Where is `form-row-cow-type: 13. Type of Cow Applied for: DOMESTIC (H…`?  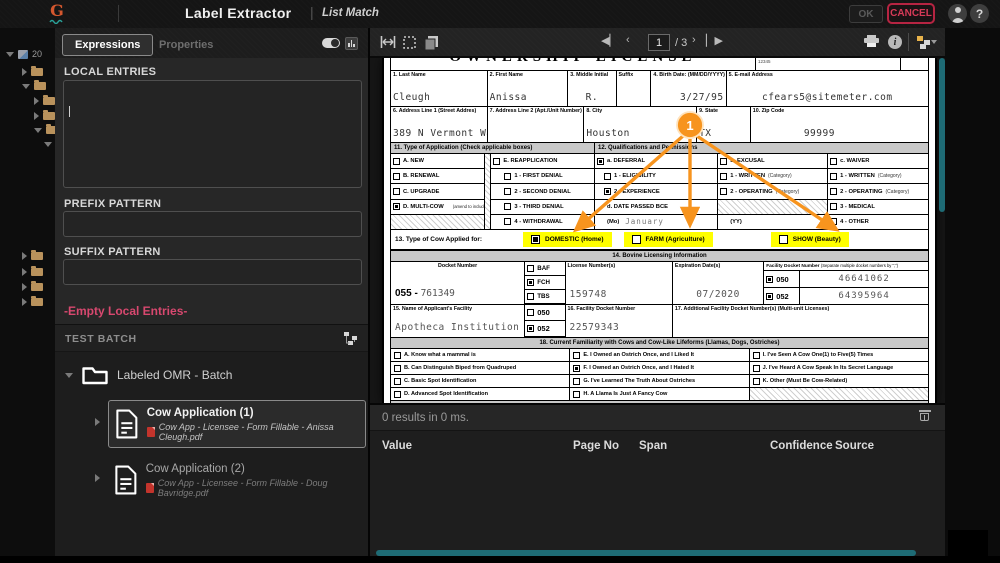
form-row-cow-type: 13. Type of Cow Applied for: DOMESTIC (H… is located at coordinates (659, 240).